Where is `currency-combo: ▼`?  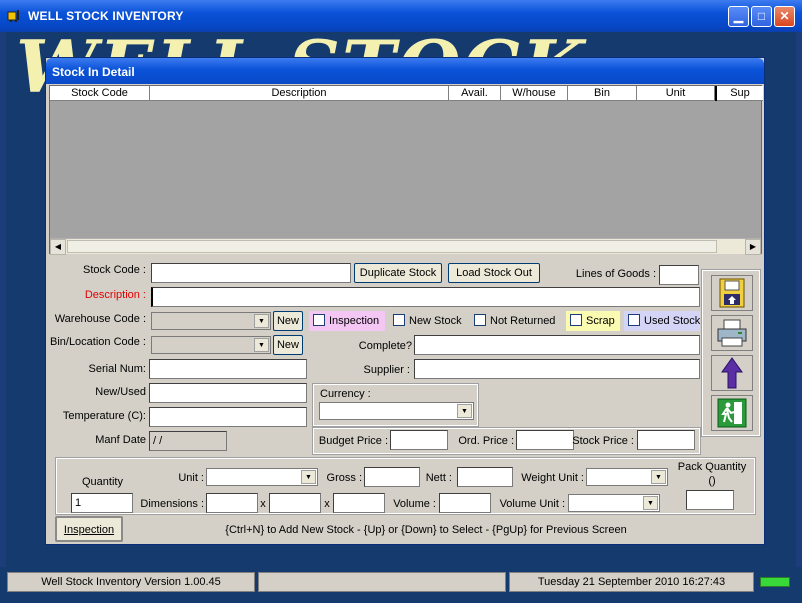
currency-combo: ▼ is located at coordinates (396, 411).